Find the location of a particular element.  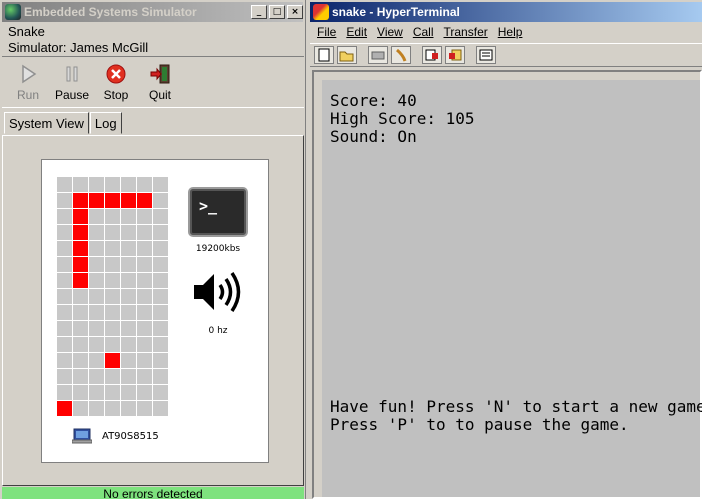

menu-edit: Edit is located at coordinates (356, 33).